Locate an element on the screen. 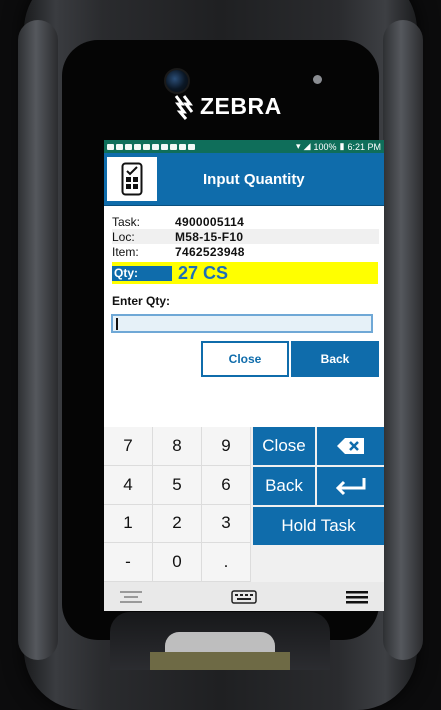  key-7: 7 is located at coordinates (128, 446).